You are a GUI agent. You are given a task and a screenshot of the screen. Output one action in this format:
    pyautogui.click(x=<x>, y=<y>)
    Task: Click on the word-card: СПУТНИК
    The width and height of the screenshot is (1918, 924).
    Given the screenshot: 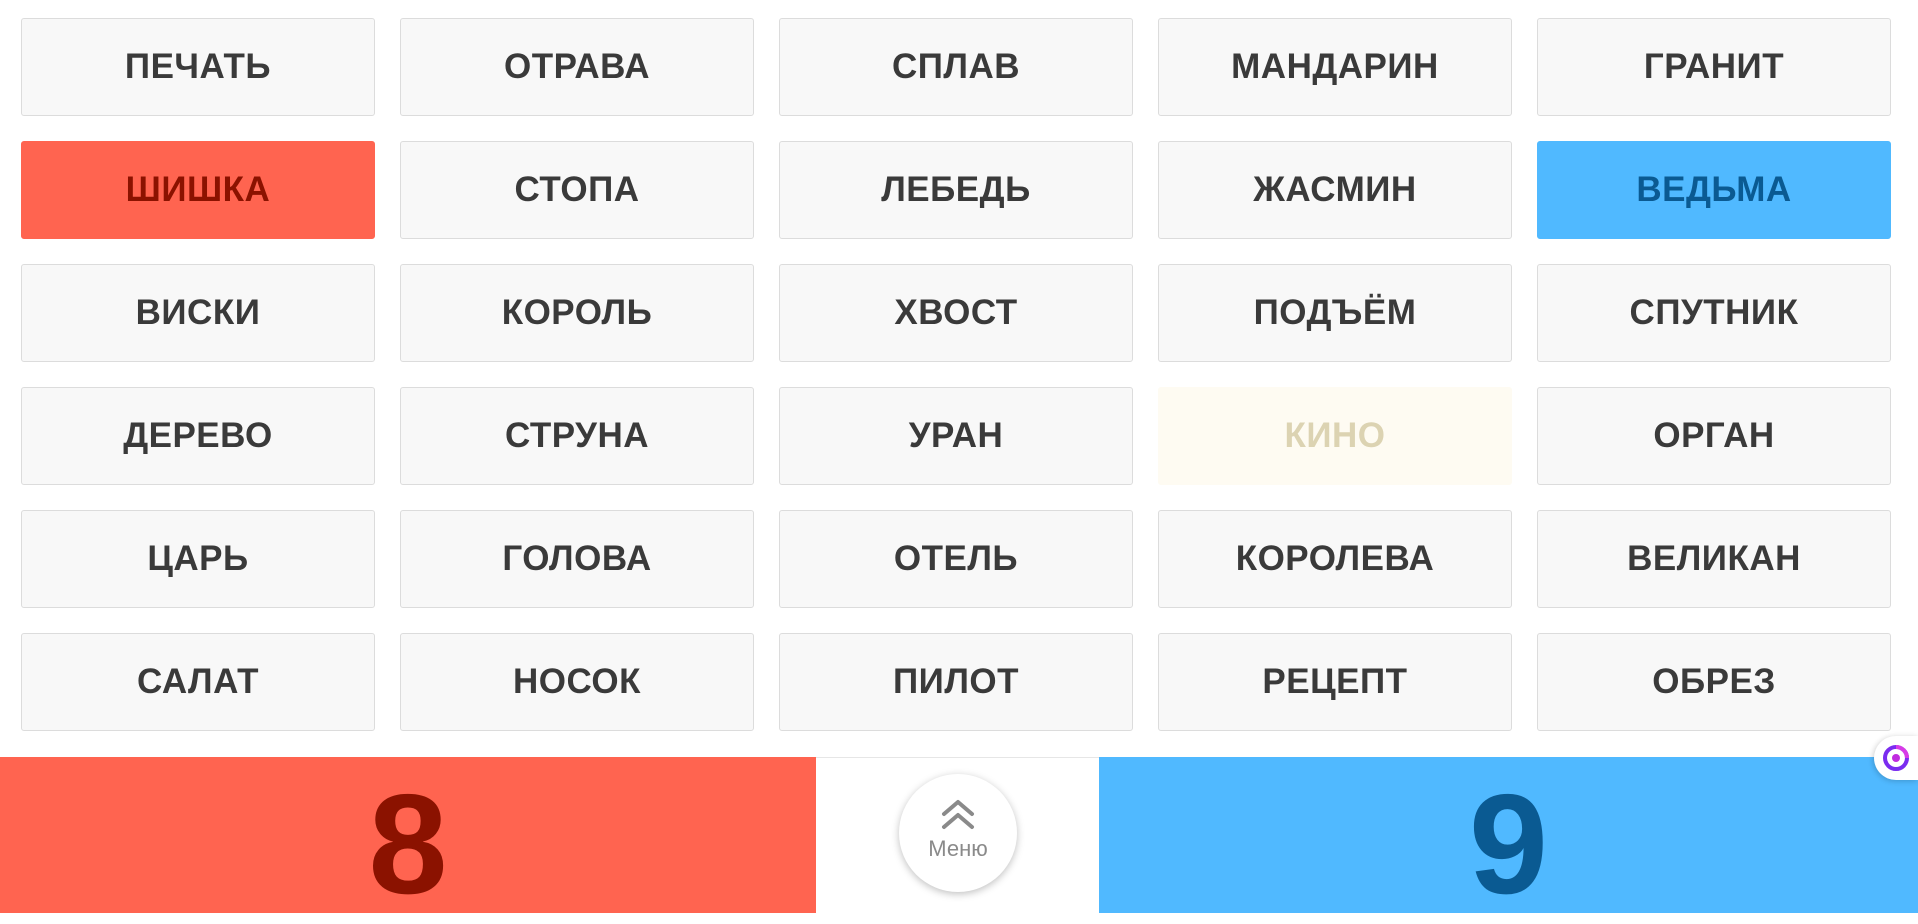 What is the action you would take?
    pyautogui.click(x=1714, y=313)
    